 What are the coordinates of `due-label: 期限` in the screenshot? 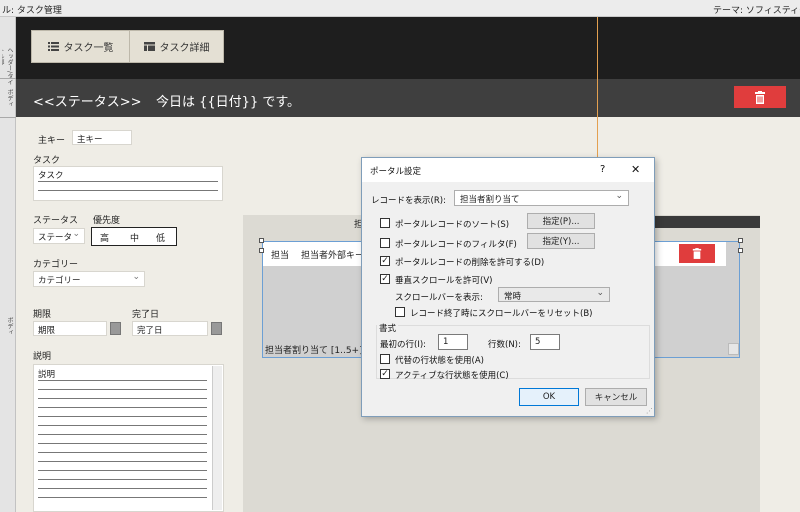 It's located at (42, 315).